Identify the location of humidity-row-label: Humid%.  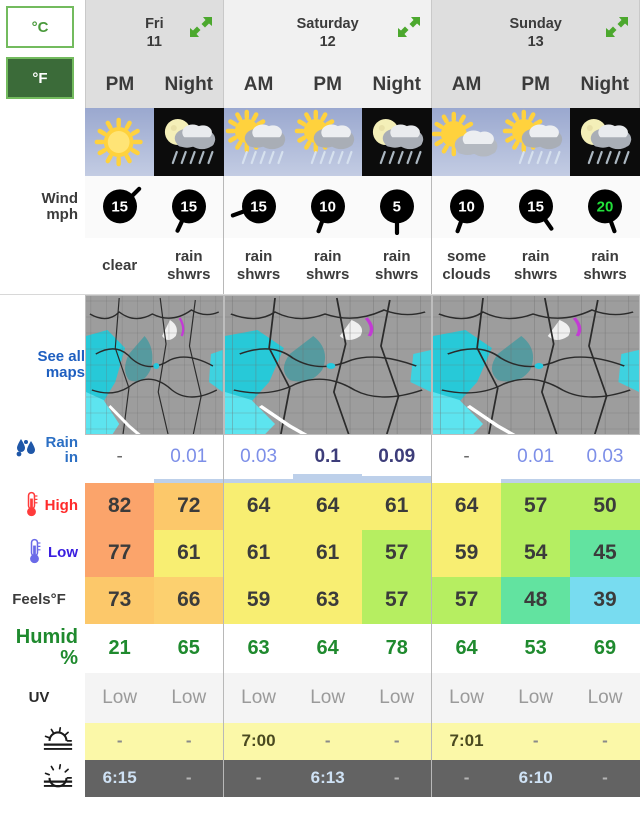
(42, 648).